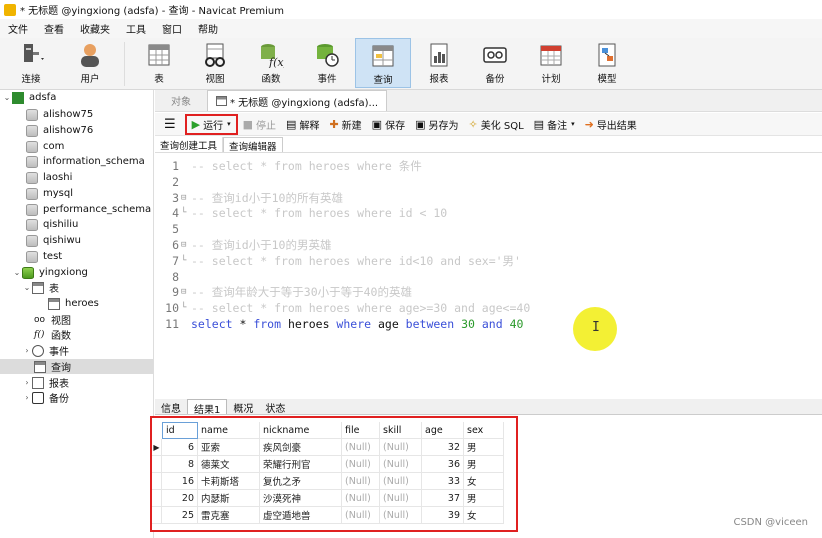 This screenshot has width=822, height=538. What do you see at coordinates (159, 63) in the screenshot?
I see `ribbon-table-button: 表` at bounding box center [159, 63].